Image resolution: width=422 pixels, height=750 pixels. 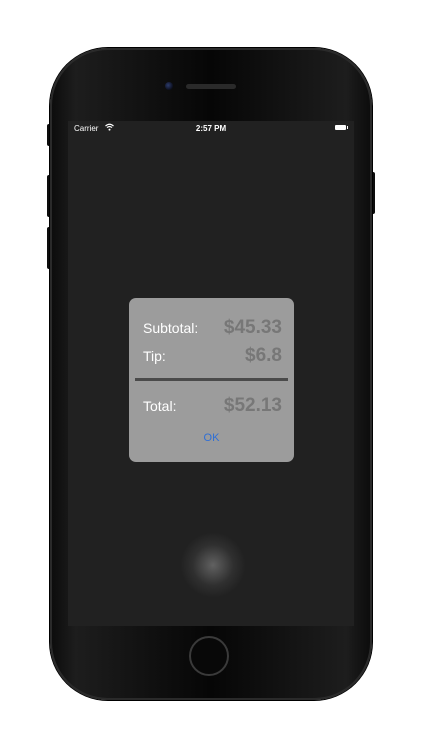 I want to click on tip-label: Tip:, so click(x=154, y=356).